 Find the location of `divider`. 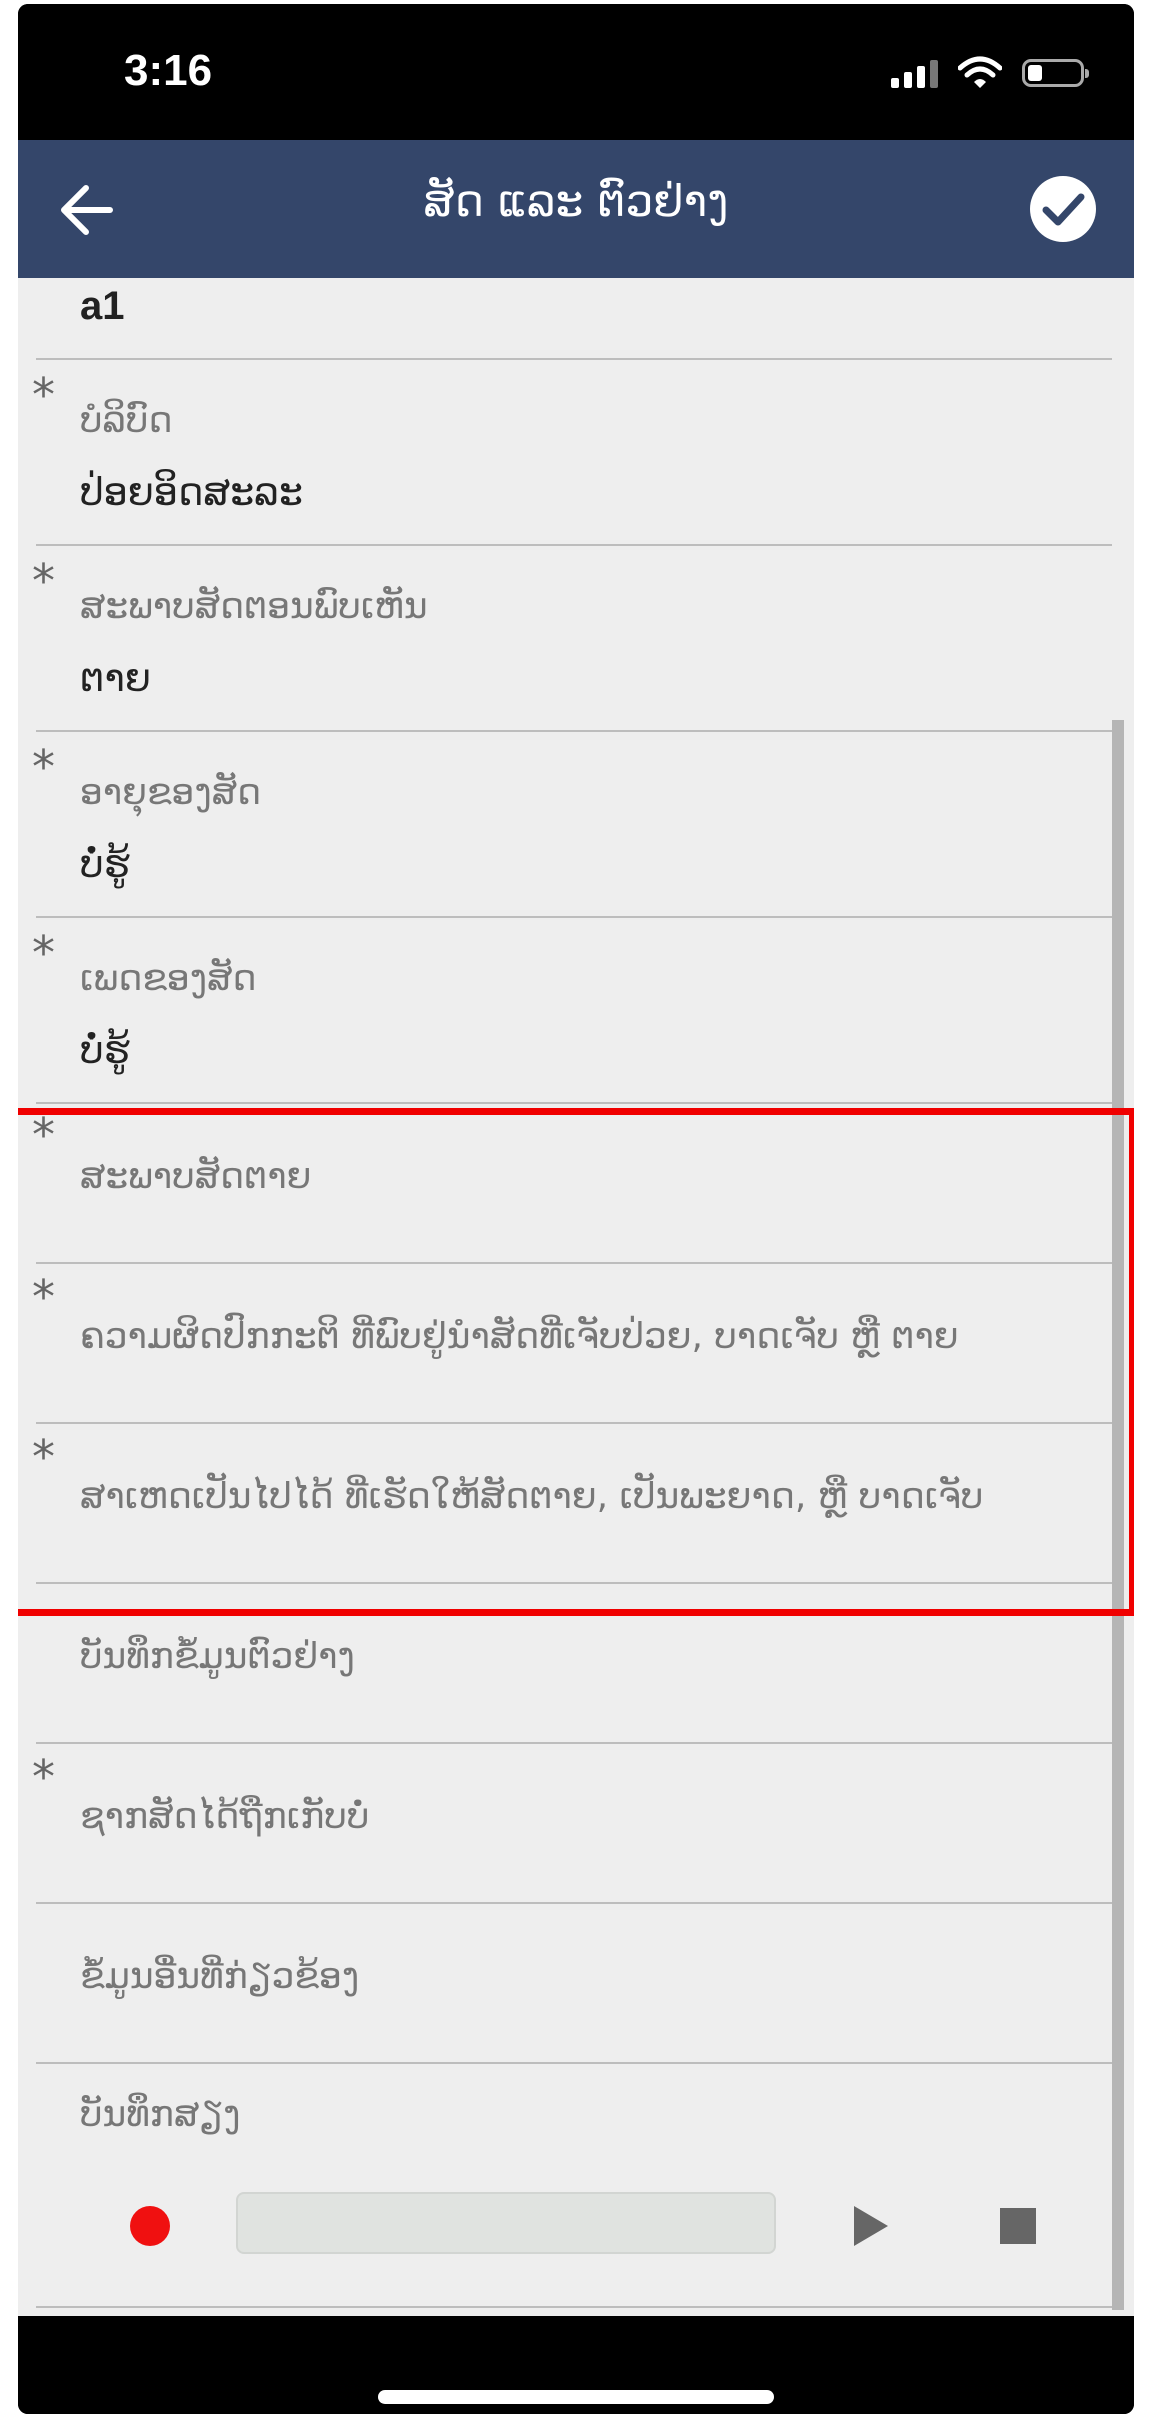

divider is located at coordinates (574, 2307).